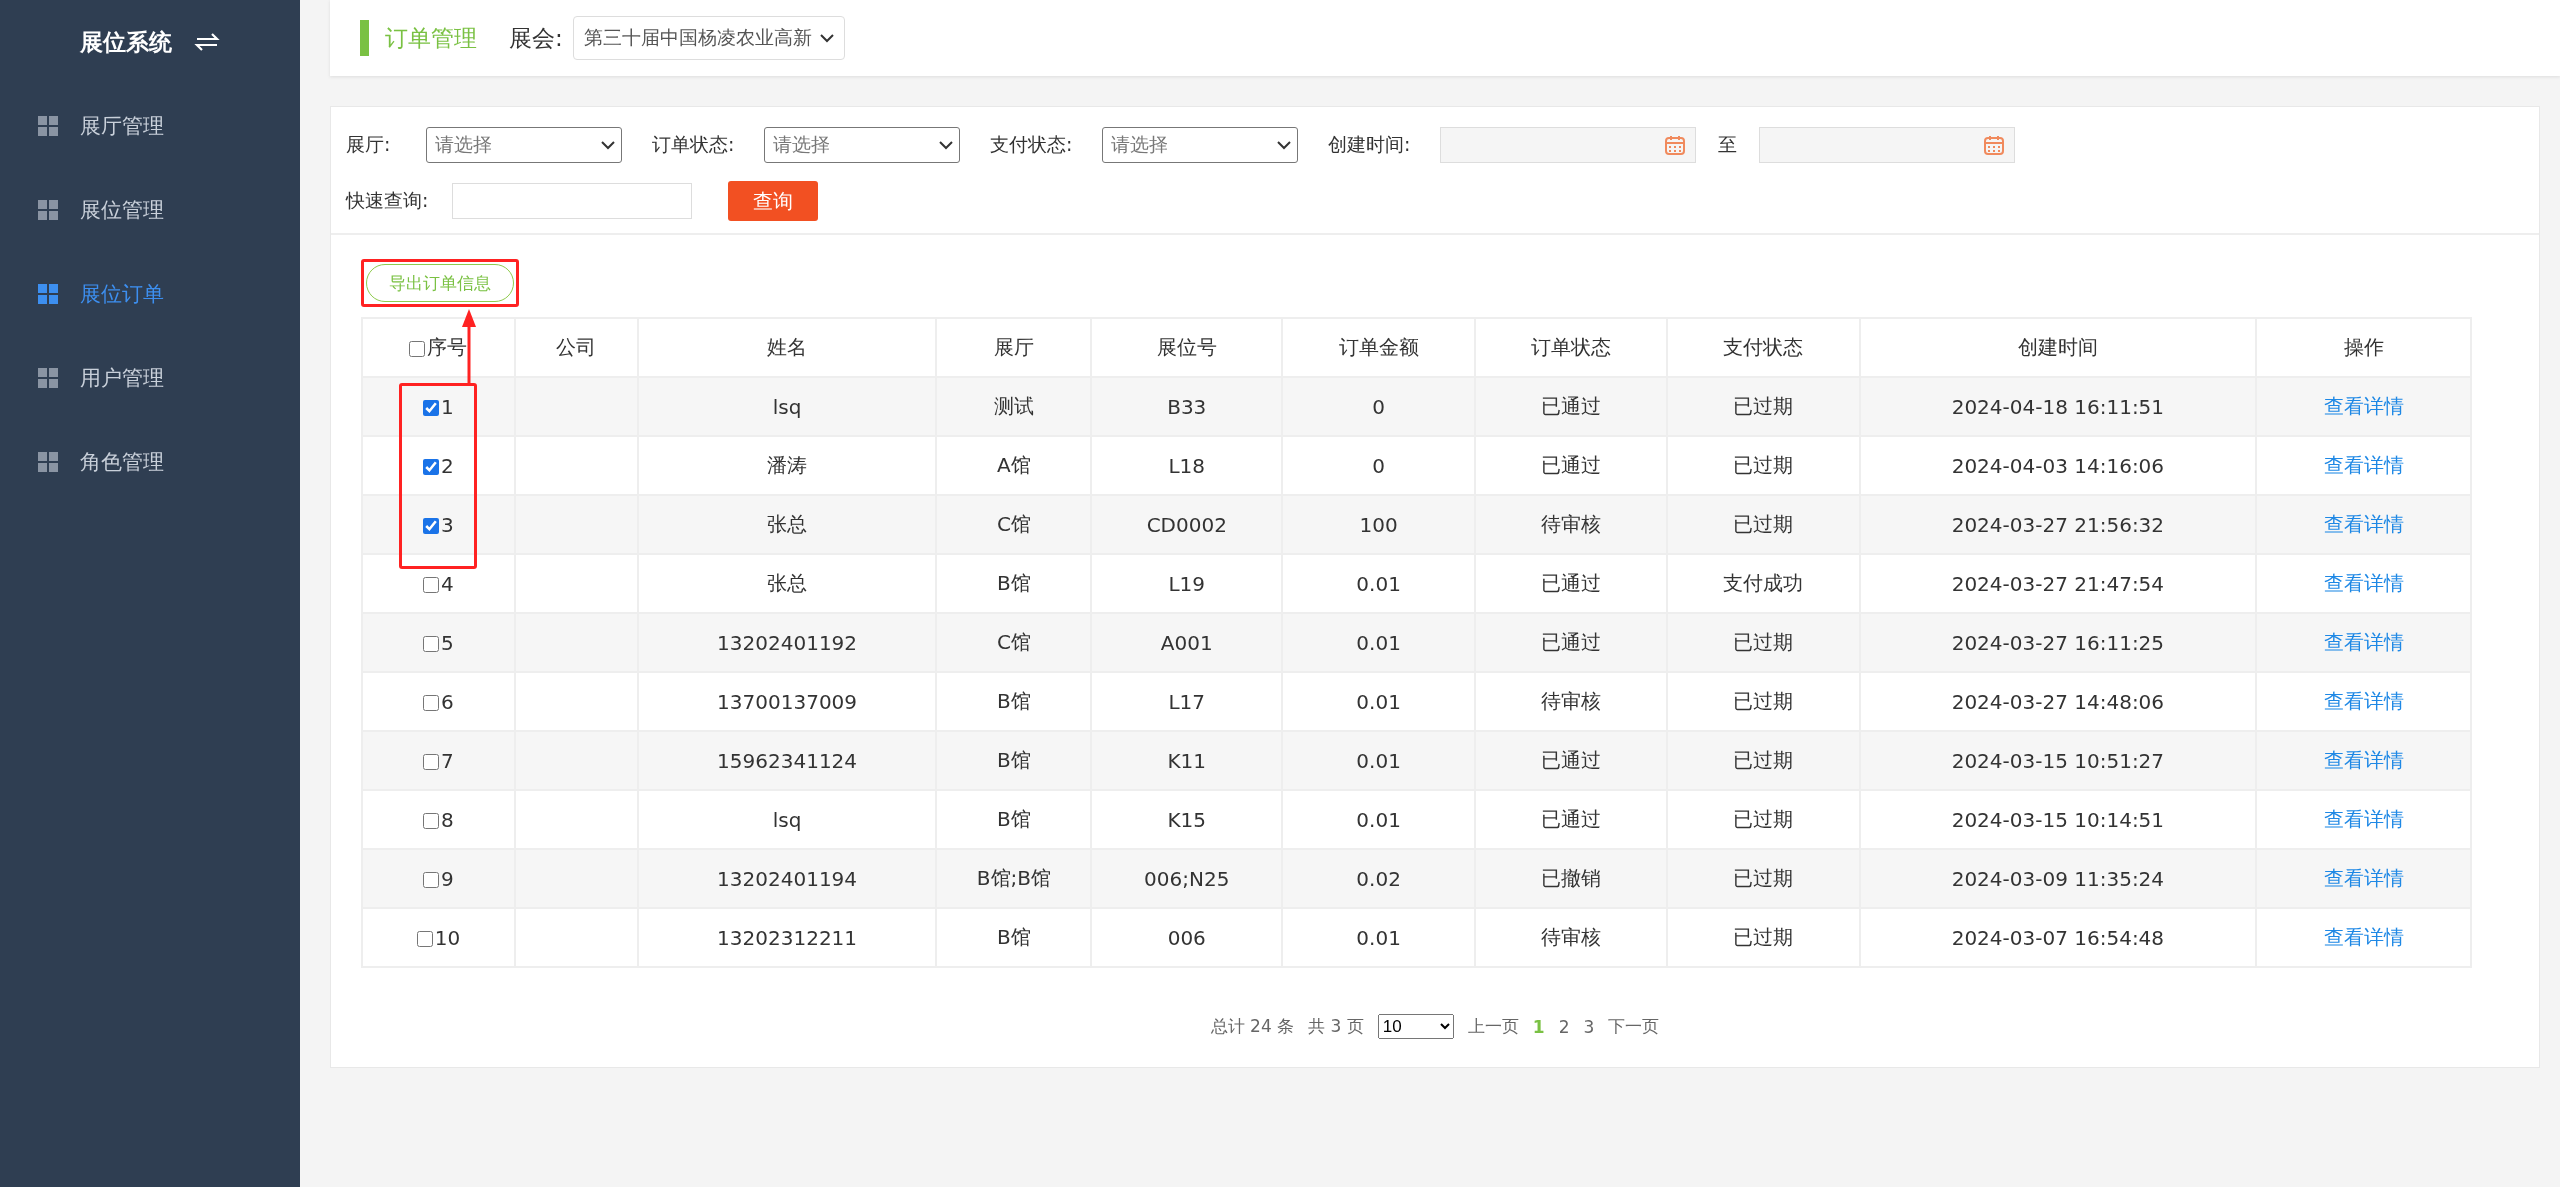 Image resolution: width=2560 pixels, height=1187 pixels. I want to click on table-cell: 0.01, so click(1378, 937).